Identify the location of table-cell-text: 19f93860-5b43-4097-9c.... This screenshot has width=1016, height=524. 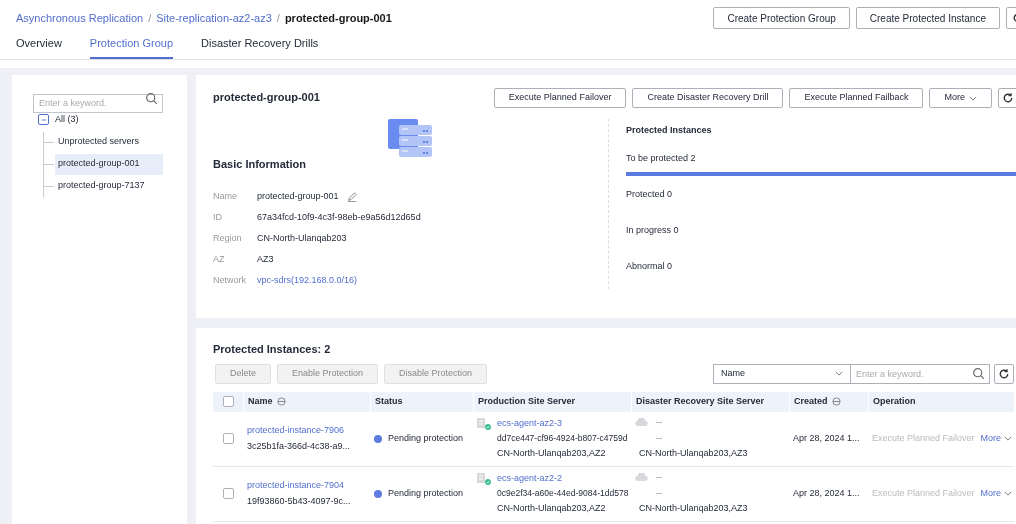
(299, 501).